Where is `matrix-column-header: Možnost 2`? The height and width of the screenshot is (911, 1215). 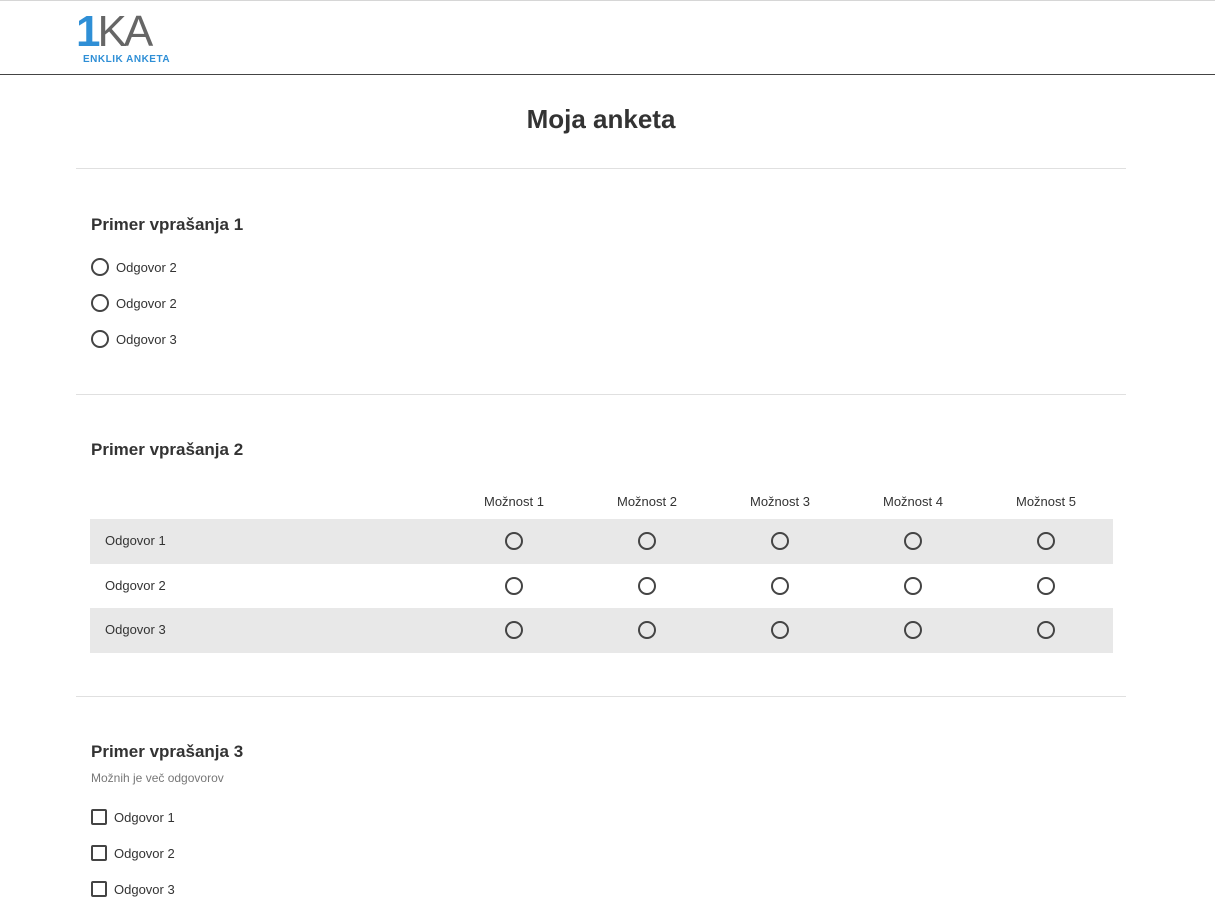 matrix-column-header: Možnost 2 is located at coordinates (647, 501).